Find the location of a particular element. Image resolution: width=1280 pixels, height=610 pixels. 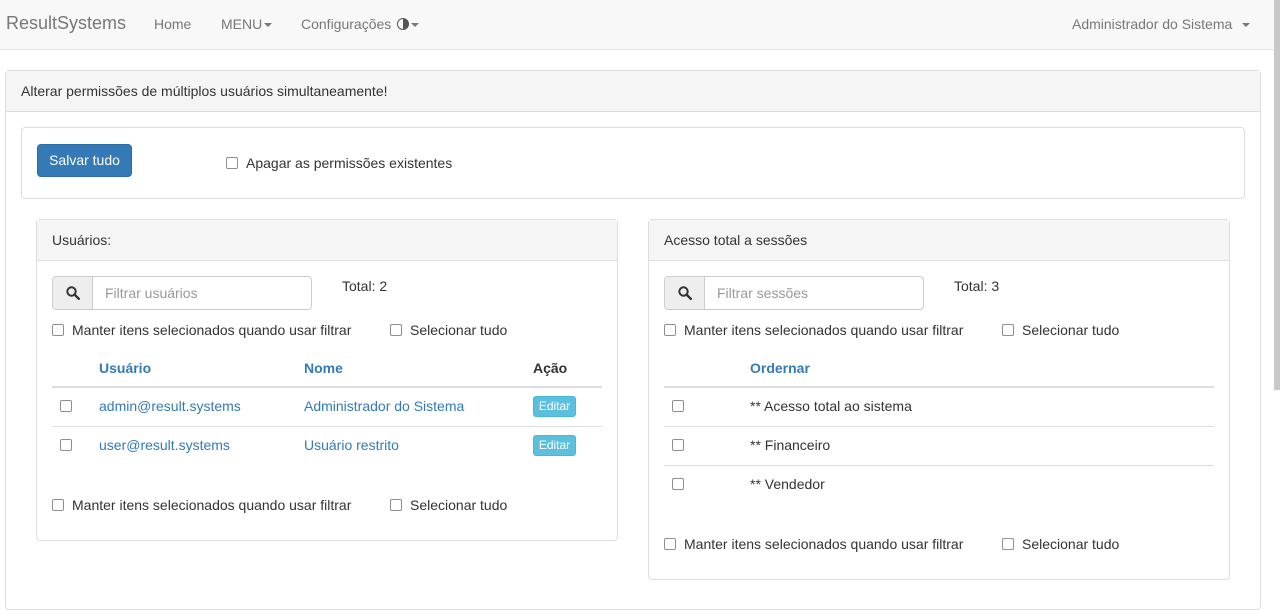

toolbar-box is located at coordinates (633, 163).